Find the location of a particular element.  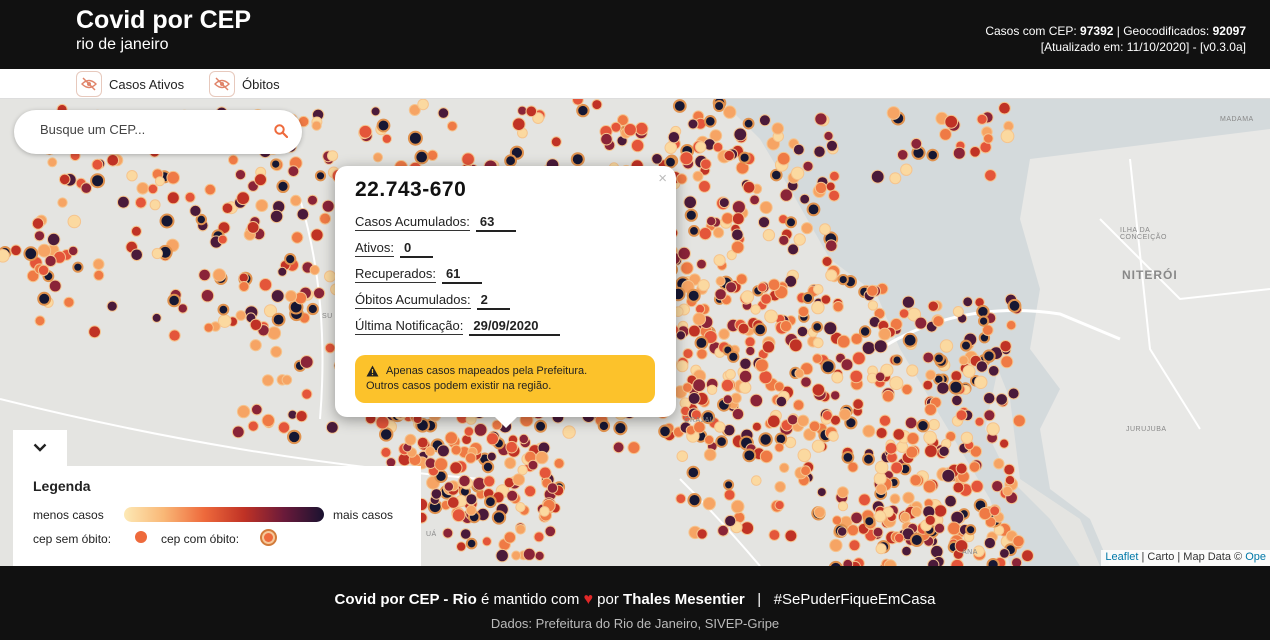

legend-collapse-button is located at coordinates (40, 448).